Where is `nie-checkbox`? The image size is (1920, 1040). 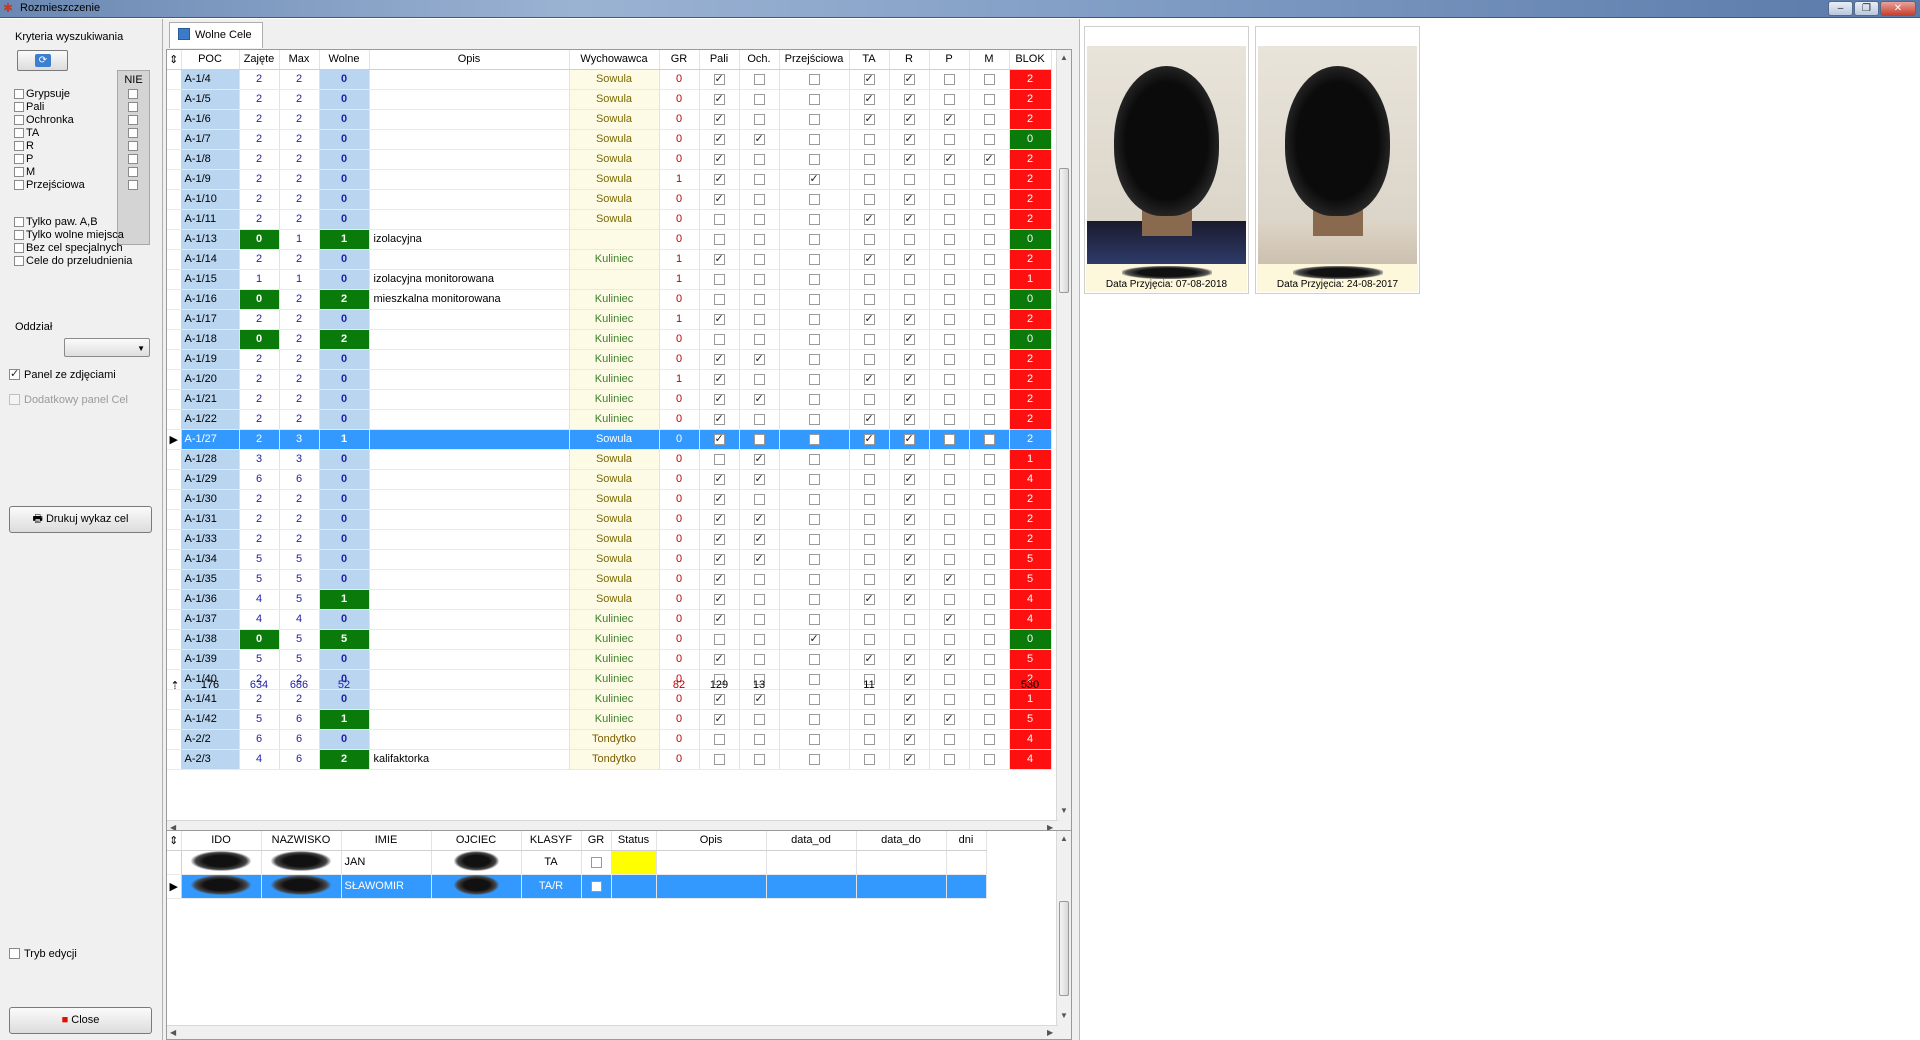 nie-checkbox is located at coordinates (133, 94).